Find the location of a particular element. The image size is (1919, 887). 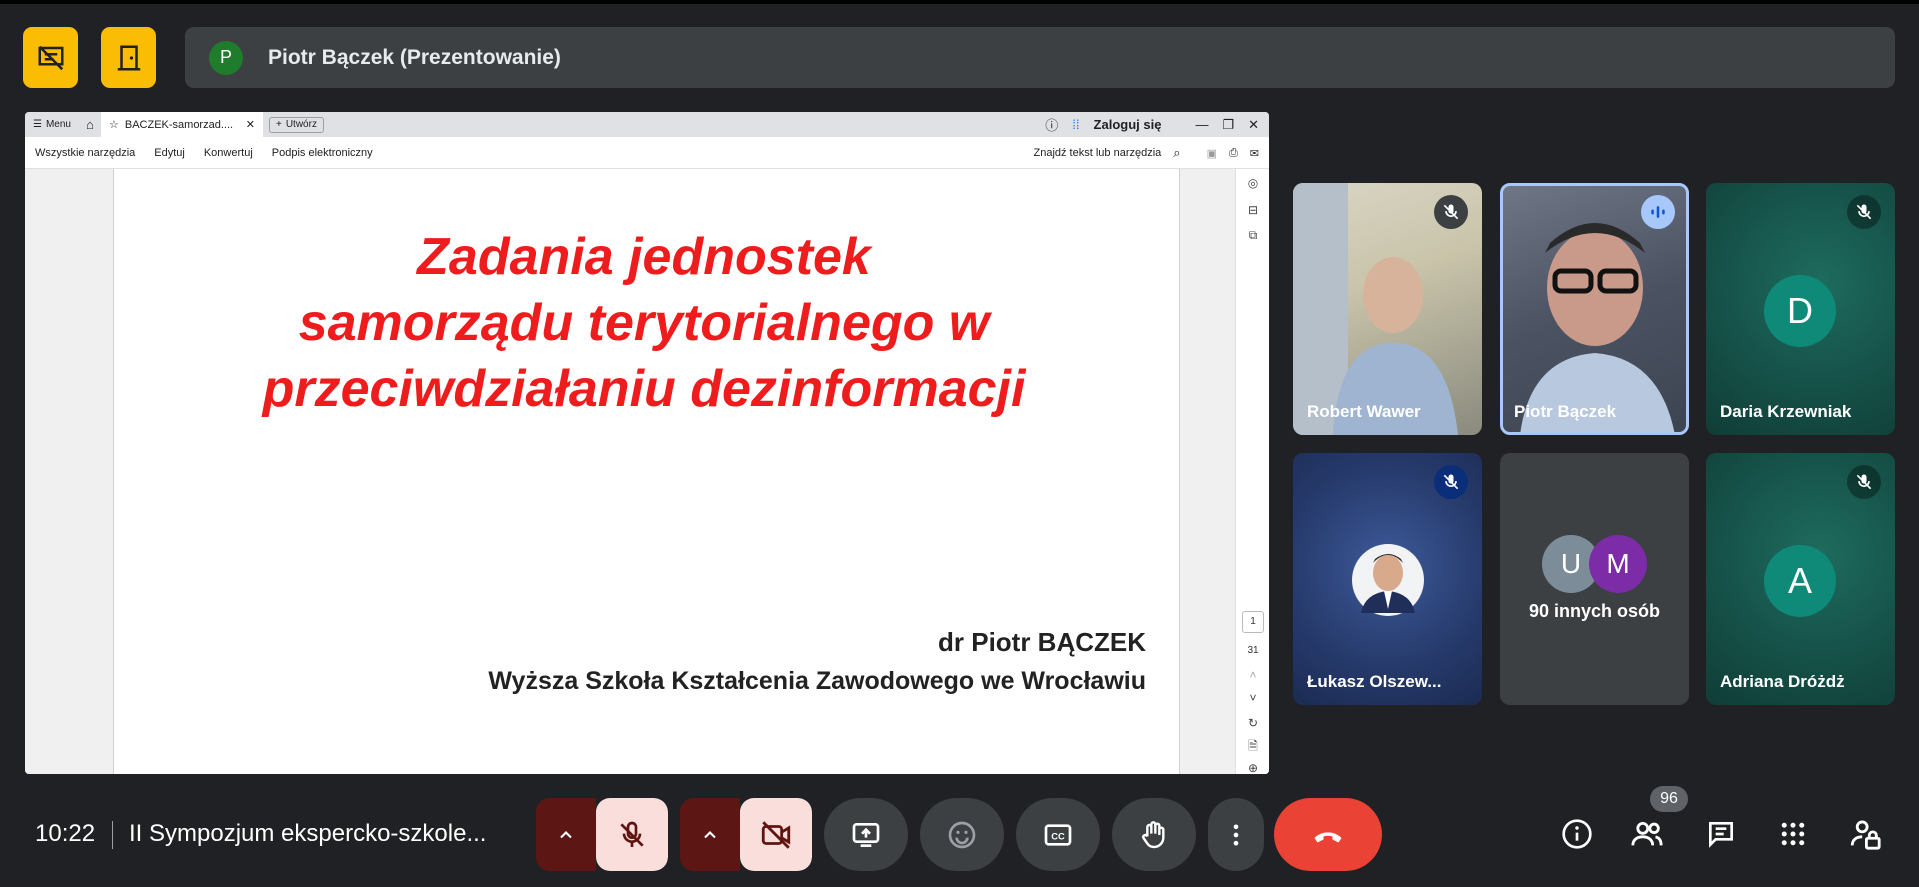

hand-icon is located at coordinates (1153, 834).